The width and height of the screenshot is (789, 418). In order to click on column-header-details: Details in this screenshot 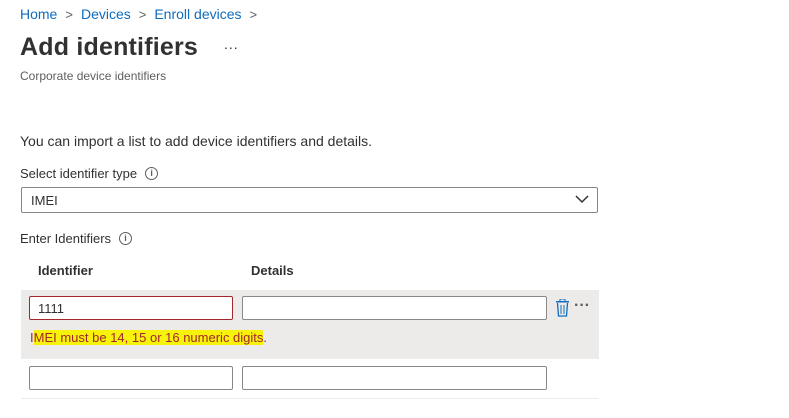, I will do `click(272, 270)`.